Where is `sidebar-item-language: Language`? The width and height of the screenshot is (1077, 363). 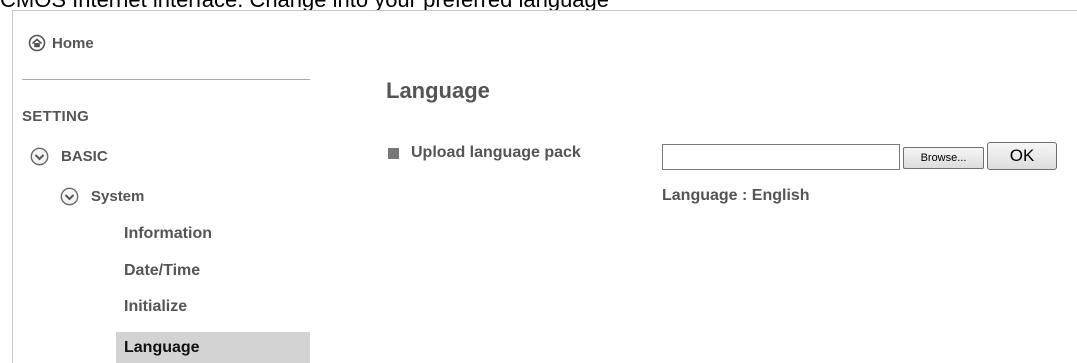
sidebar-item-language: Language is located at coordinates (213, 347).